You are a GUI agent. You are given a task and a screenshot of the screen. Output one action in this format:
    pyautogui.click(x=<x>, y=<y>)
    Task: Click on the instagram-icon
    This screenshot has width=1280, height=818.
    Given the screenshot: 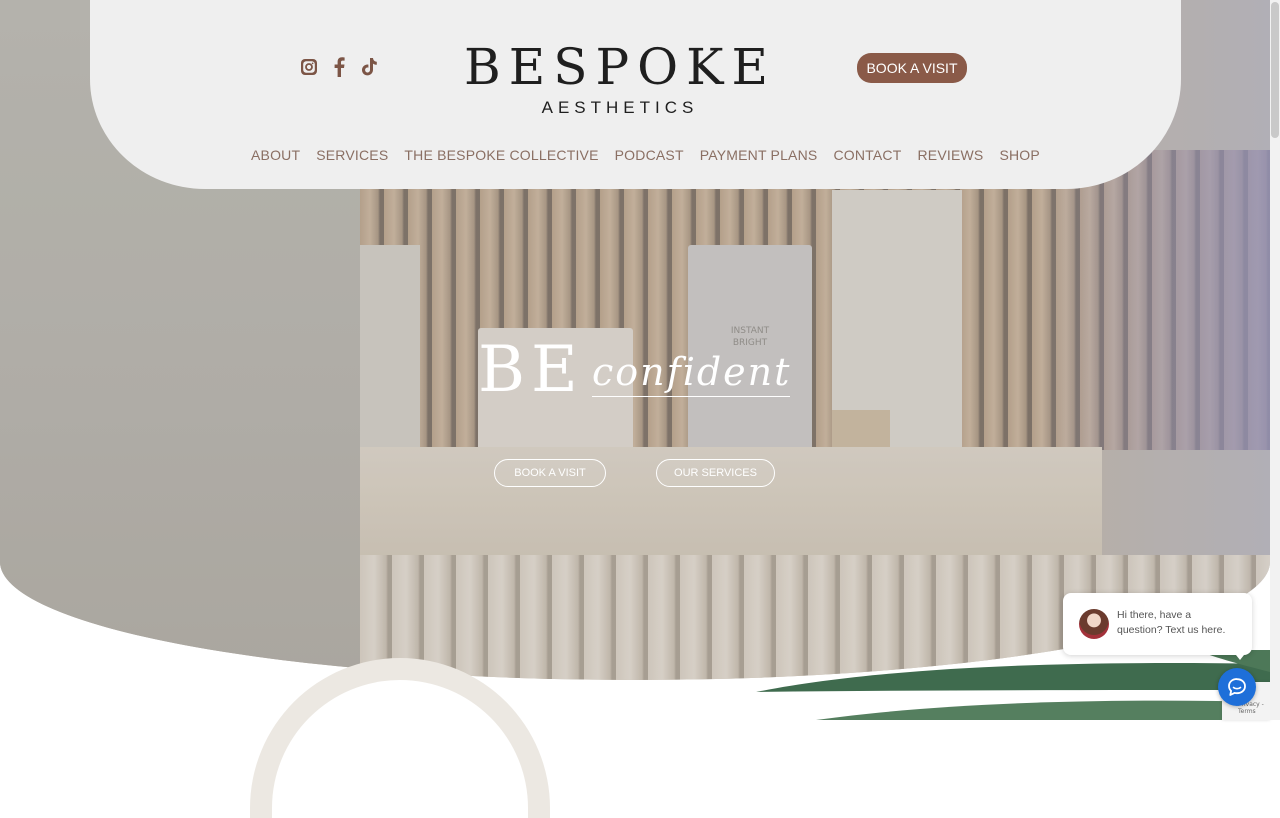 What is the action you would take?
    pyautogui.click(x=309, y=67)
    